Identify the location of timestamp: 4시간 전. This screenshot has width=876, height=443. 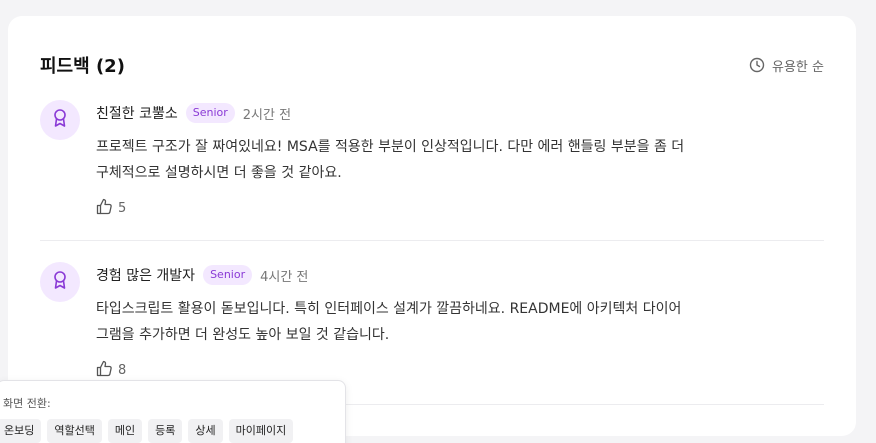
(284, 277).